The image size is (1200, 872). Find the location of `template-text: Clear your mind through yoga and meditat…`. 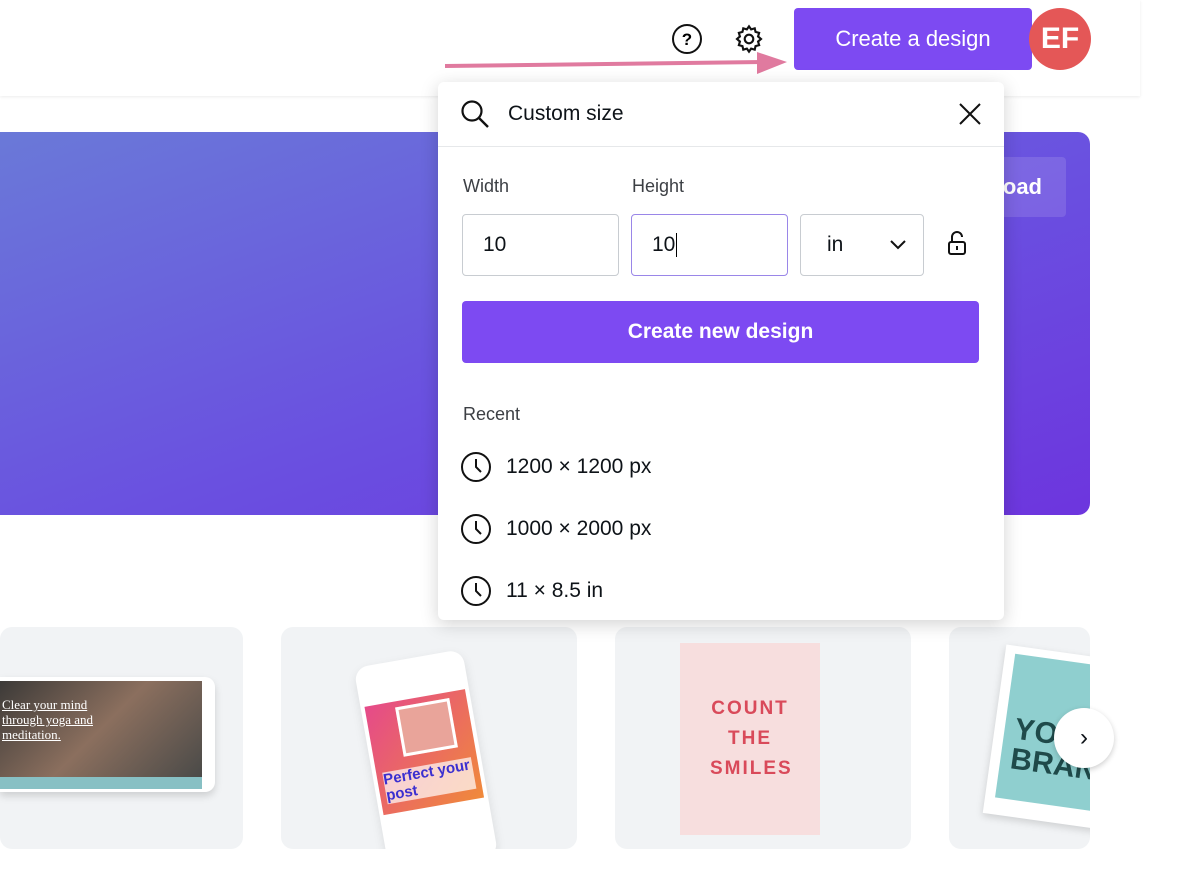

template-text: Clear your mind through yoga and meditat… is located at coordinates (47, 719).